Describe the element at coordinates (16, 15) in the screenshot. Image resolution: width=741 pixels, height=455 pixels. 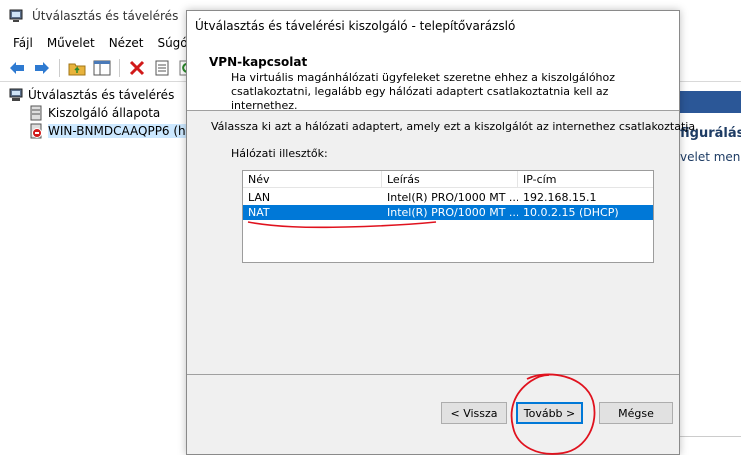
I see `routing-app-icon` at that location.